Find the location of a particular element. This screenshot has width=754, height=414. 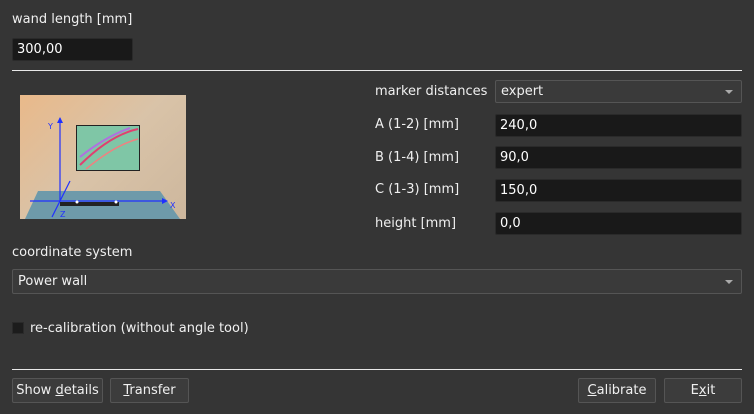

calibration-illustration: Y X Z is located at coordinates (103, 157).